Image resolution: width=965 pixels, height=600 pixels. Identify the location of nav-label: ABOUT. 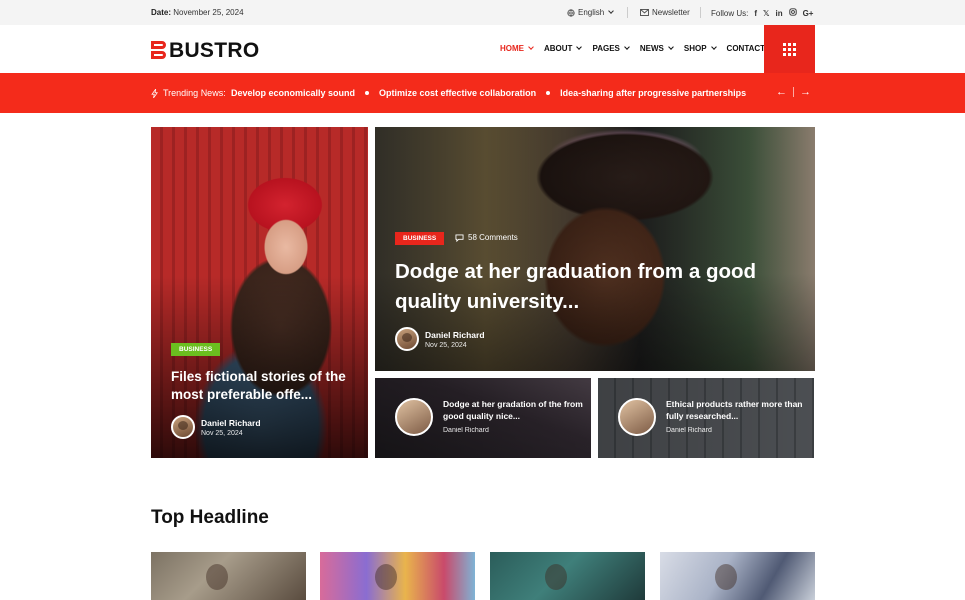
(558, 48).